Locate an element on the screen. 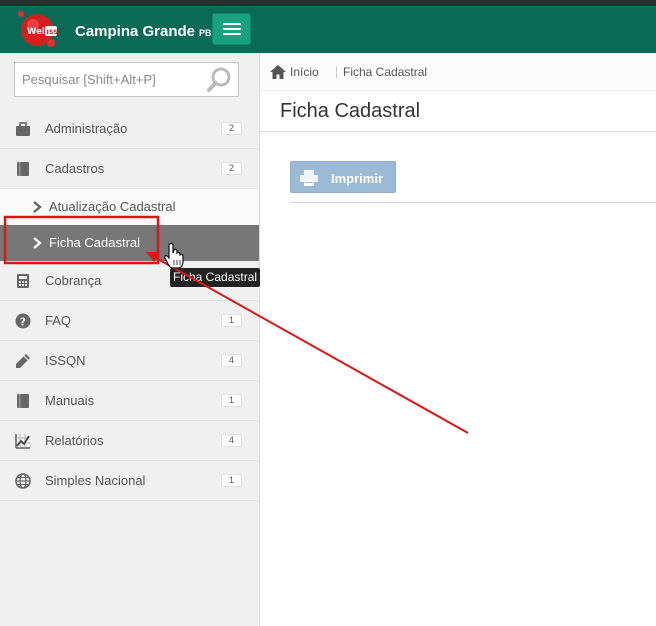 The width and height of the screenshot is (656, 626). home-icon is located at coordinates (278, 72).